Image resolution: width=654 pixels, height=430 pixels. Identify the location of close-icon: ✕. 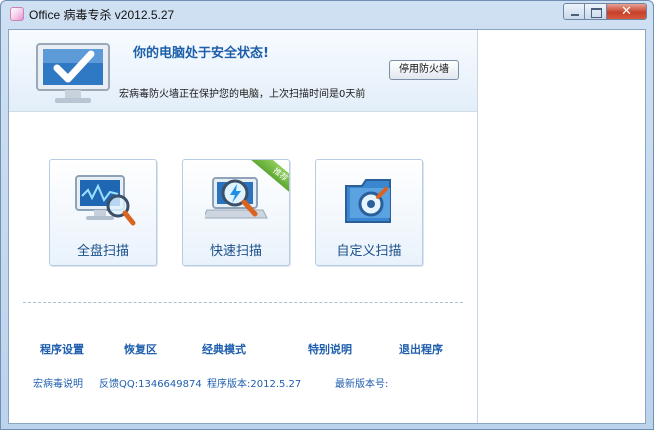
(626, 11).